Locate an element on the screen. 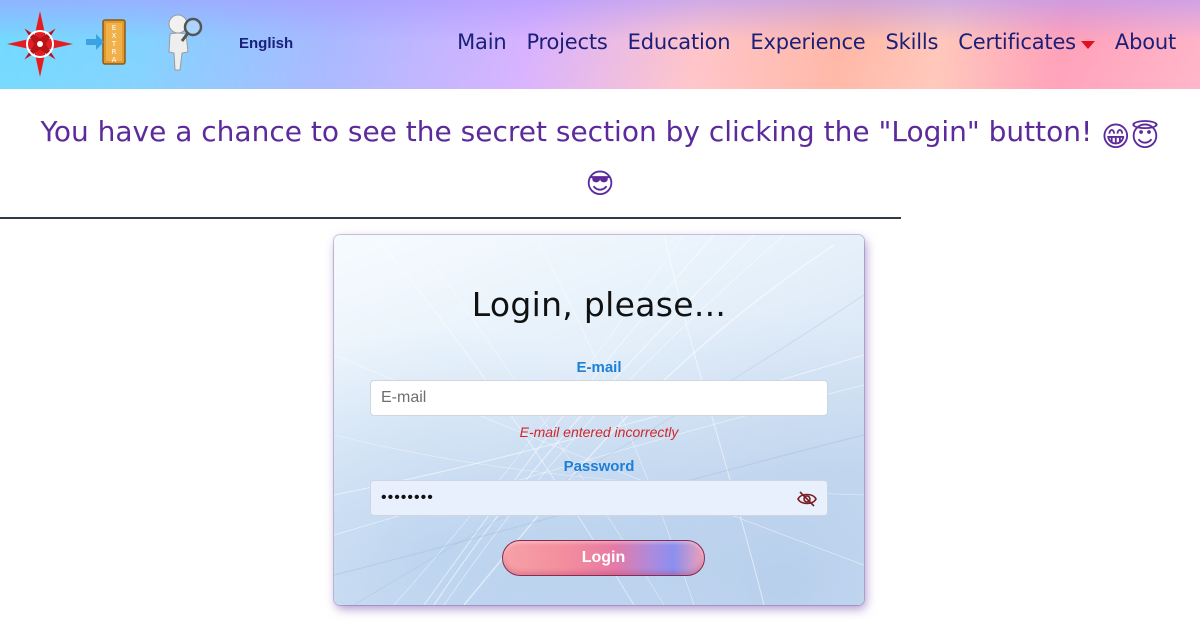 This screenshot has height=630, width=1200. nav-projects: Projects is located at coordinates (566, 42).